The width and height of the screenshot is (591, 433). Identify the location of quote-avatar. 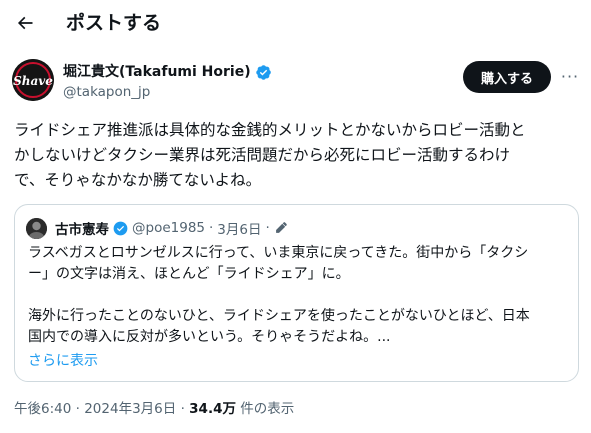
(36, 228).